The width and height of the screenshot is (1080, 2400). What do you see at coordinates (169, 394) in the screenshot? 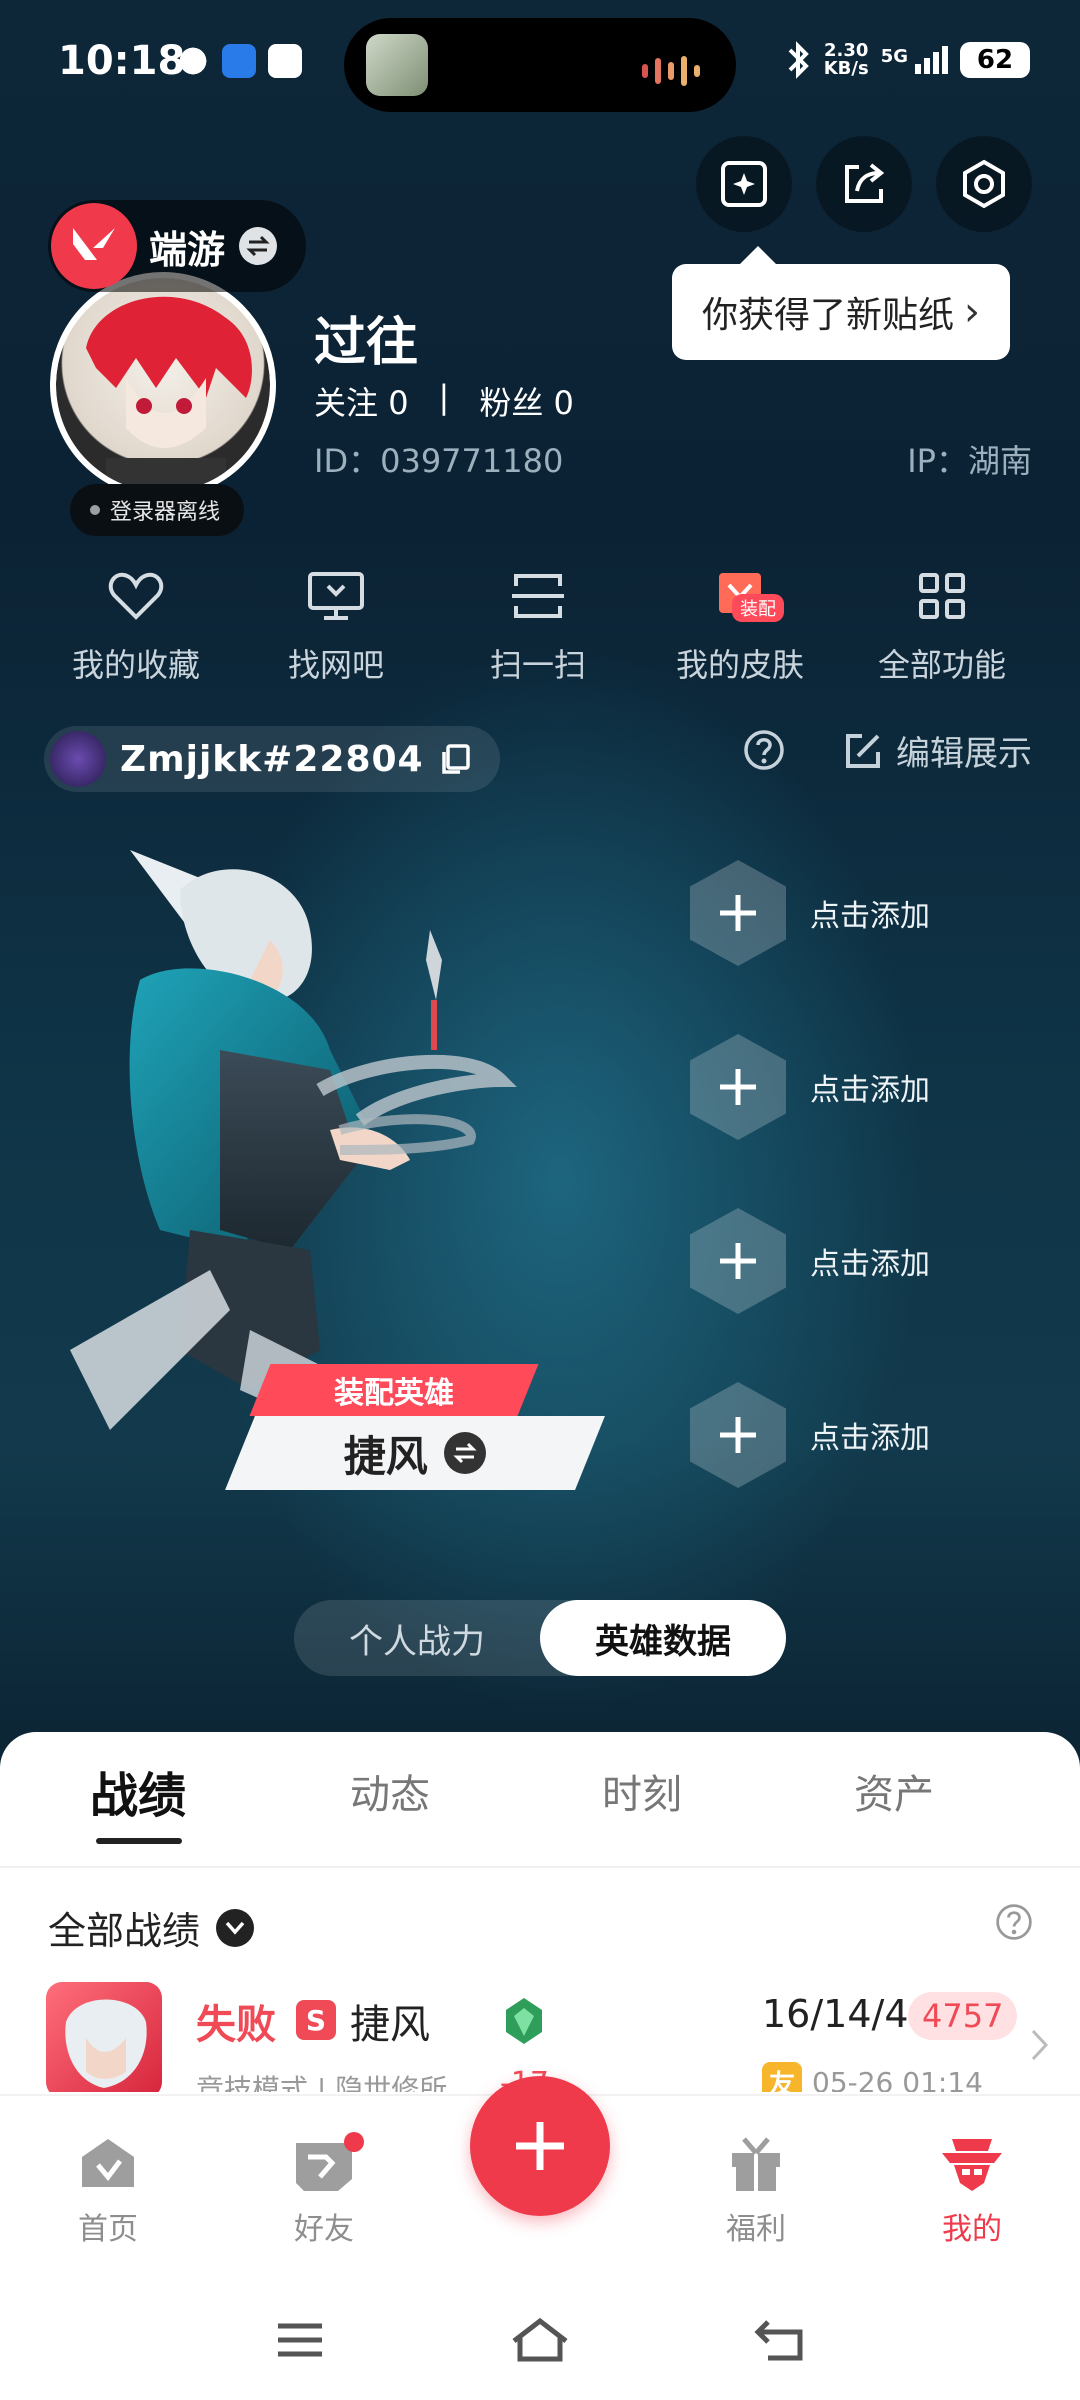
I see `avatar-character-icon` at bounding box center [169, 394].